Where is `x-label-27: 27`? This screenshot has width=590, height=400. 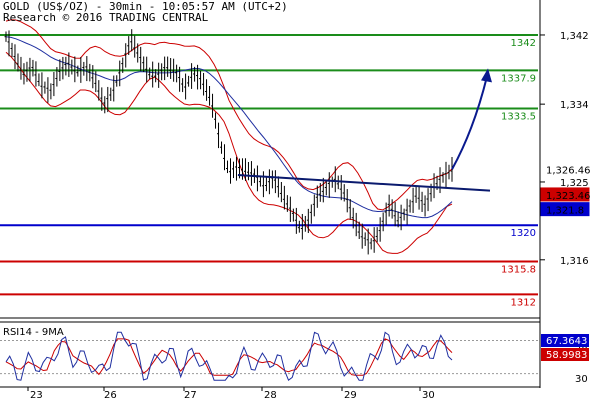 x-label-27: 27 is located at coordinates (190, 395).